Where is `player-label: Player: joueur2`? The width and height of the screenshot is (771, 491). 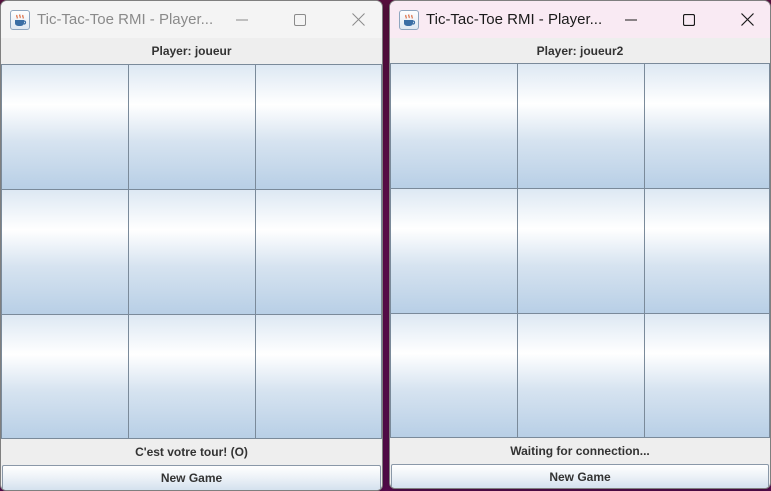 player-label: Player: joueur2 is located at coordinates (580, 51).